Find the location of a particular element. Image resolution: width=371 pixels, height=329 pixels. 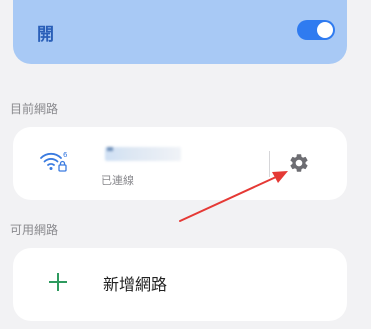

wifi-state-label: 開 is located at coordinates (45, 35).